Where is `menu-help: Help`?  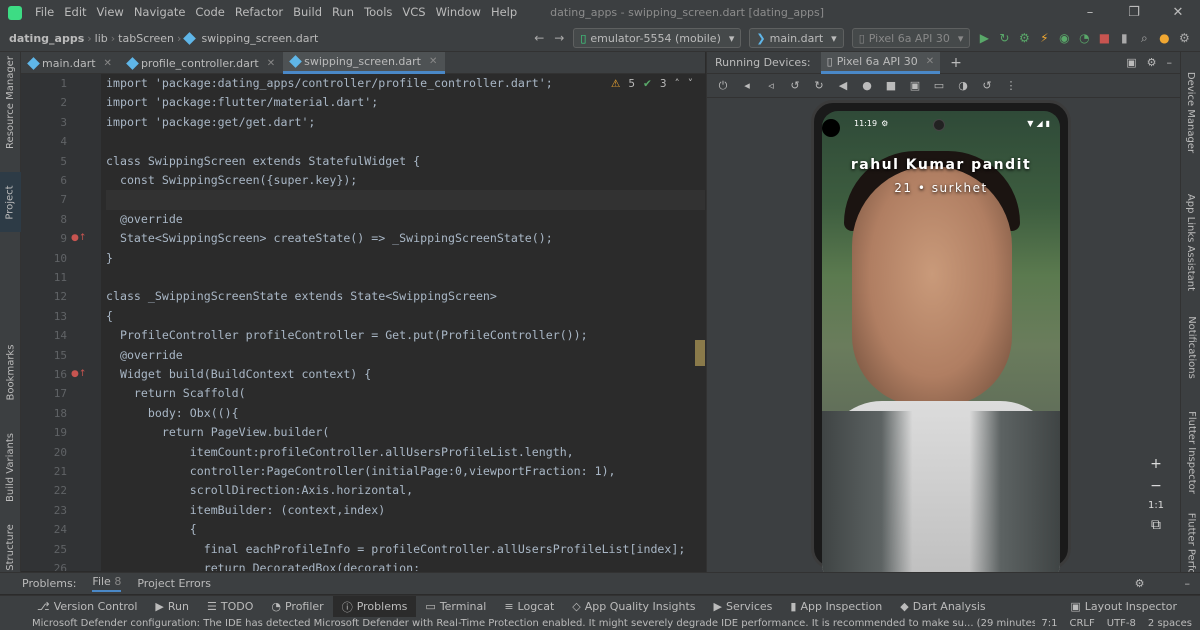
menu-help: Help is located at coordinates (504, 12).